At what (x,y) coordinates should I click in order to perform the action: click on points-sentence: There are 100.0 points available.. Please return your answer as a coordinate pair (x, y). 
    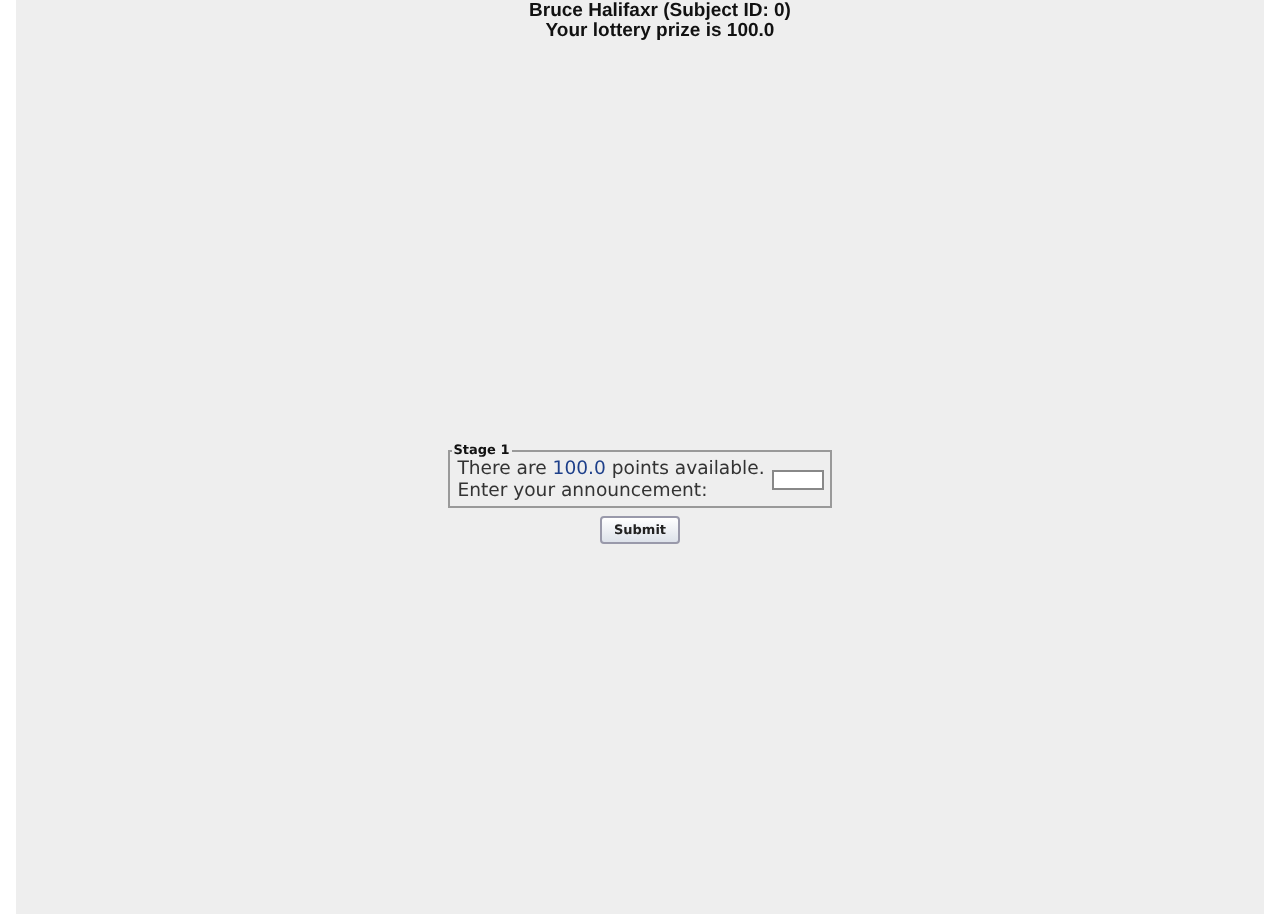
    Looking at the image, I should click on (611, 469).